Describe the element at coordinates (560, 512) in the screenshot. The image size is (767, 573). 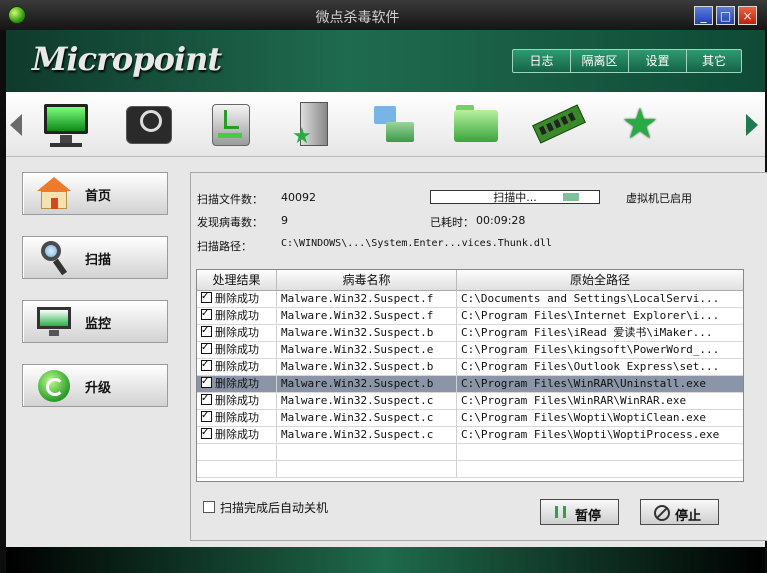
I see `pause-icon` at that location.